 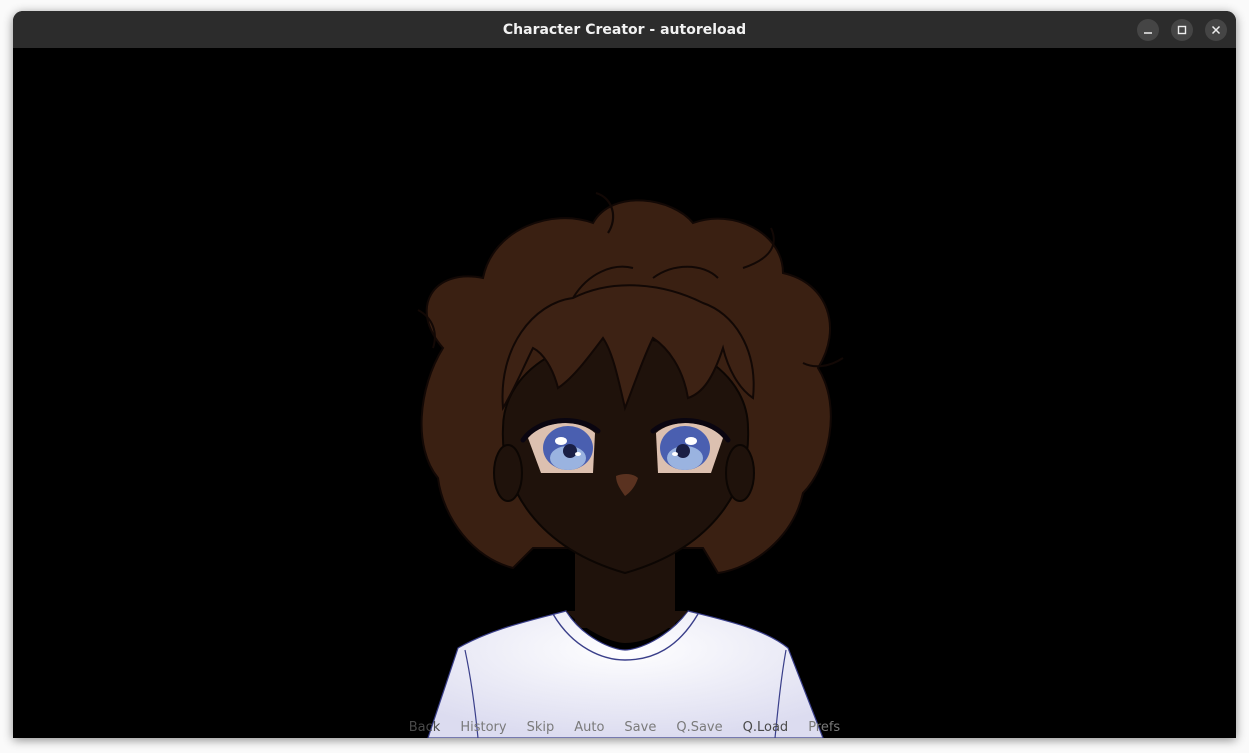 I want to click on minimize-button, so click(x=1148, y=30).